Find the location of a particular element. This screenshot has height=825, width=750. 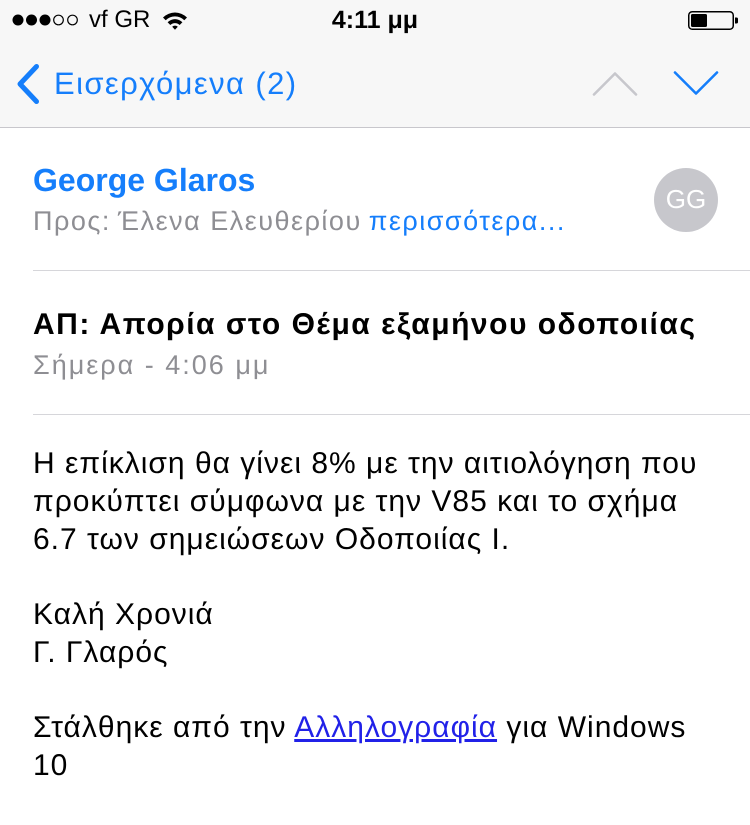

message-subject: ΑΠ: Απορία στο Θέμα εξαμήνου οδοποιίας is located at coordinates (365, 325).